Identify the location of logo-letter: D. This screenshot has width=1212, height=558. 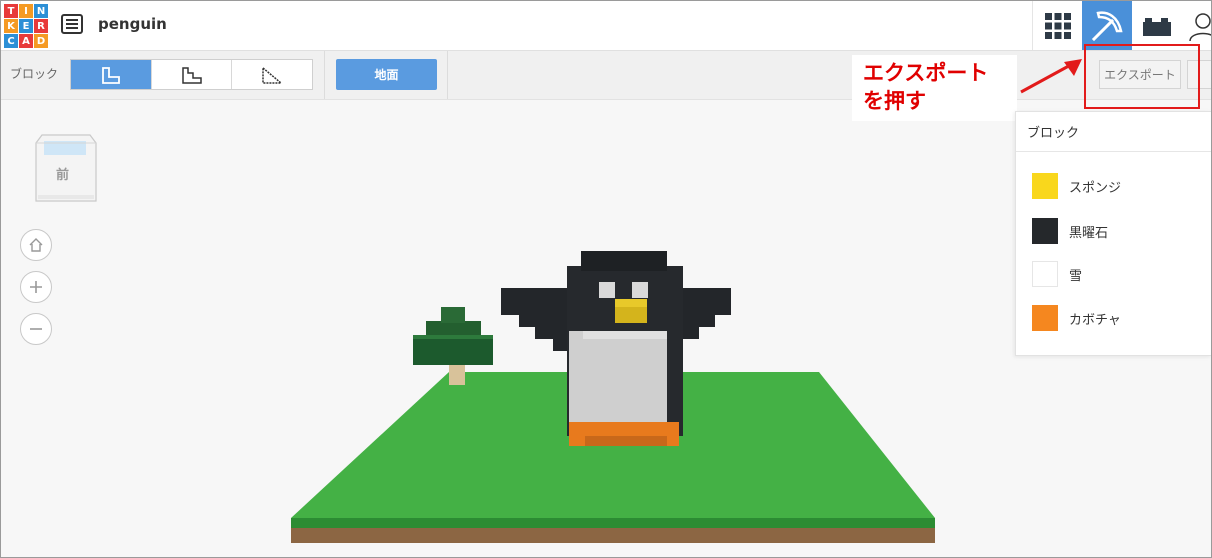
(41, 41).